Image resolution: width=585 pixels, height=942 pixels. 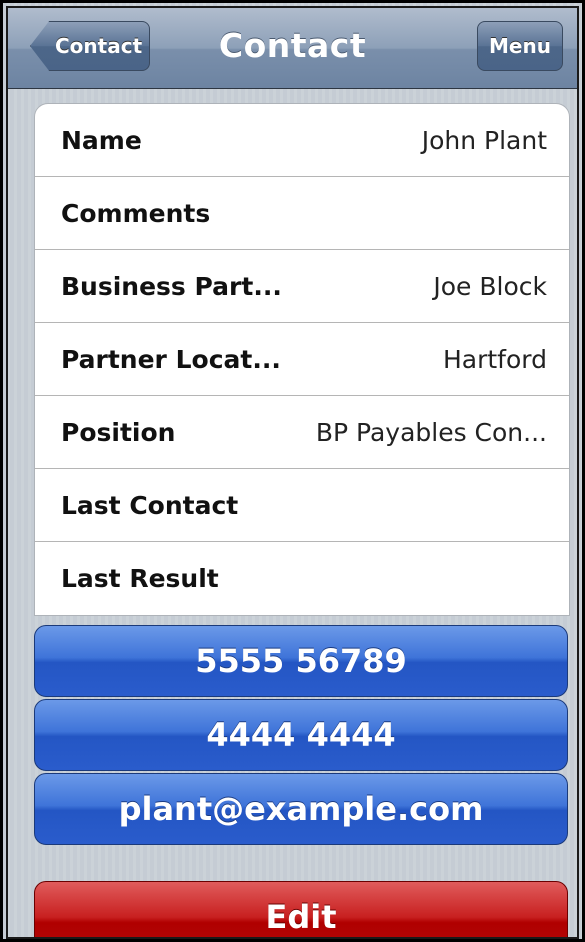 What do you see at coordinates (494, 359) in the screenshot?
I see `row-value: Hartford` at bounding box center [494, 359].